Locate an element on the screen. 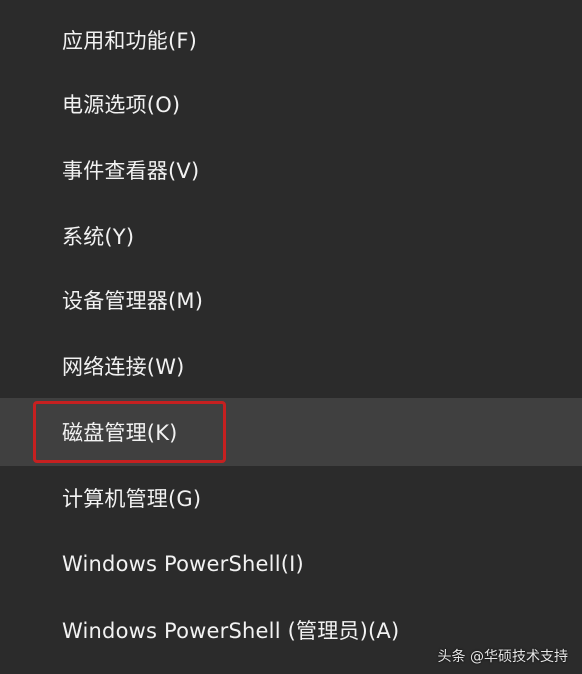 The image size is (582, 674). menu-item-apps-and-features: 应用和功能(F) is located at coordinates (291, 40).